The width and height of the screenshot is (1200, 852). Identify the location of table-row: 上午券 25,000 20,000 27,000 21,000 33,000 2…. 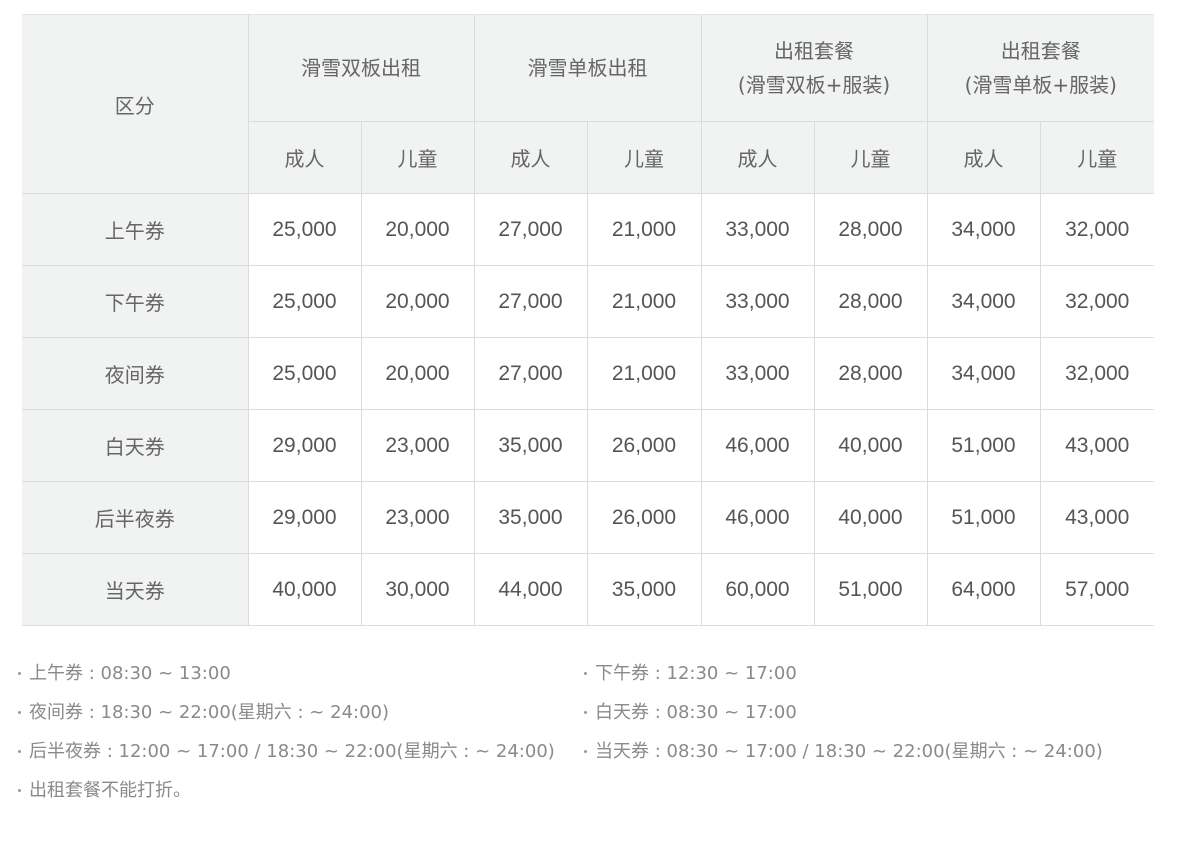
(588, 229).